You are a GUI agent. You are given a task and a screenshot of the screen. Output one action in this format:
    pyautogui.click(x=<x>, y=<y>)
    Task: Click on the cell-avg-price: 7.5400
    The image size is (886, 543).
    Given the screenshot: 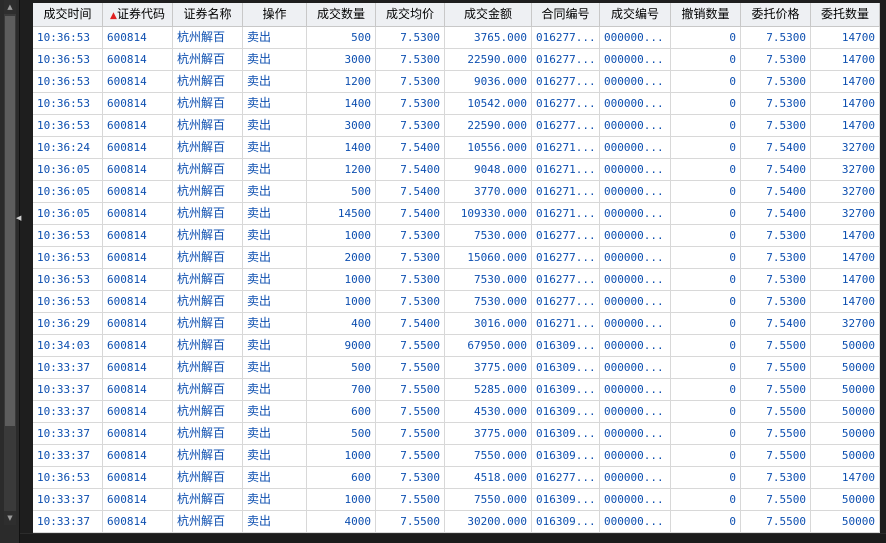 What is the action you would take?
    pyautogui.click(x=410, y=324)
    